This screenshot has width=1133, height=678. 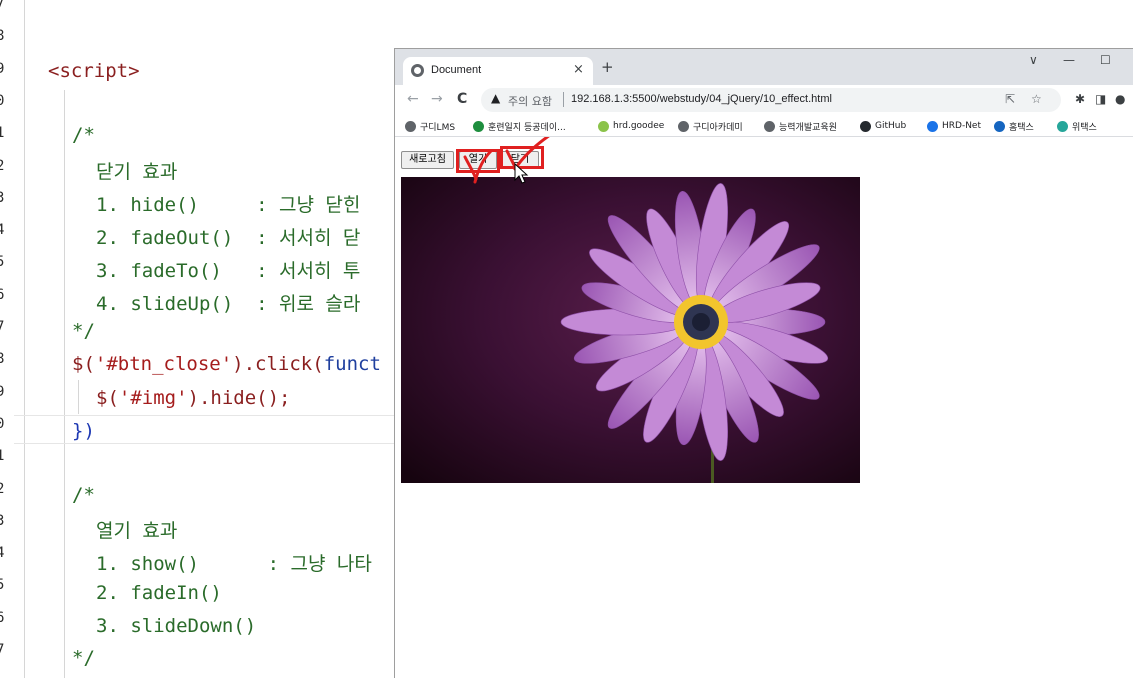 I want to click on line-number-gutter: 7 8 9 0 1 2 3 4 5 6 7 8 9 0 1 2 3 4 5 6 7, so click(x=7, y=339).